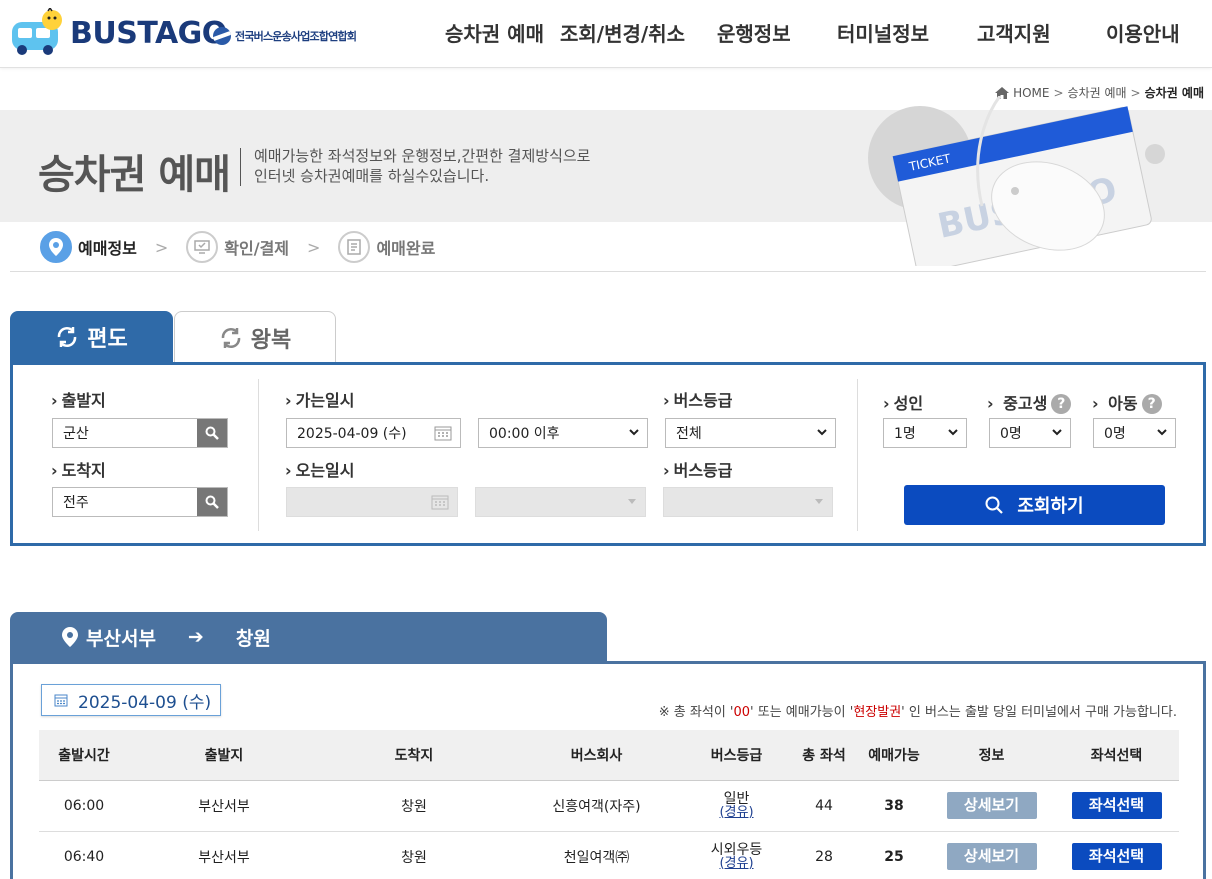 The width and height of the screenshot is (1212, 879). What do you see at coordinates (991, 755) in the screenshot?
I see `column-header: 정보` at bounding box center [991, 755].